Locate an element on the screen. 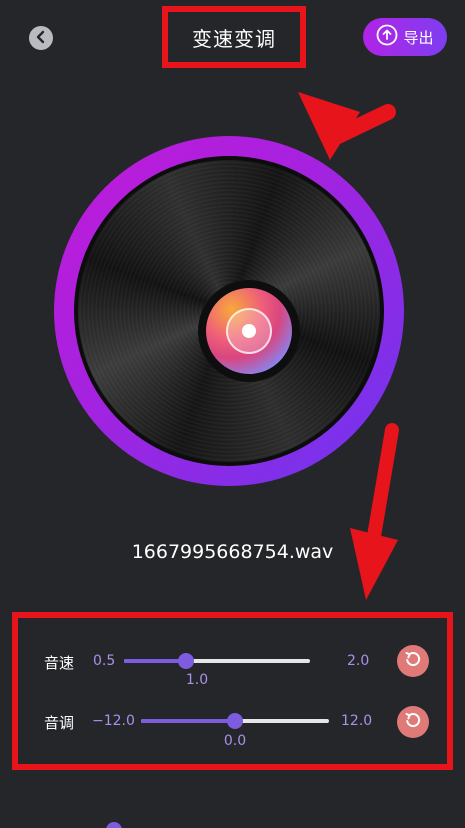 The width and height of the screenshot is (465, 828). export-label: 导出 is located at coordinates (418, 37).